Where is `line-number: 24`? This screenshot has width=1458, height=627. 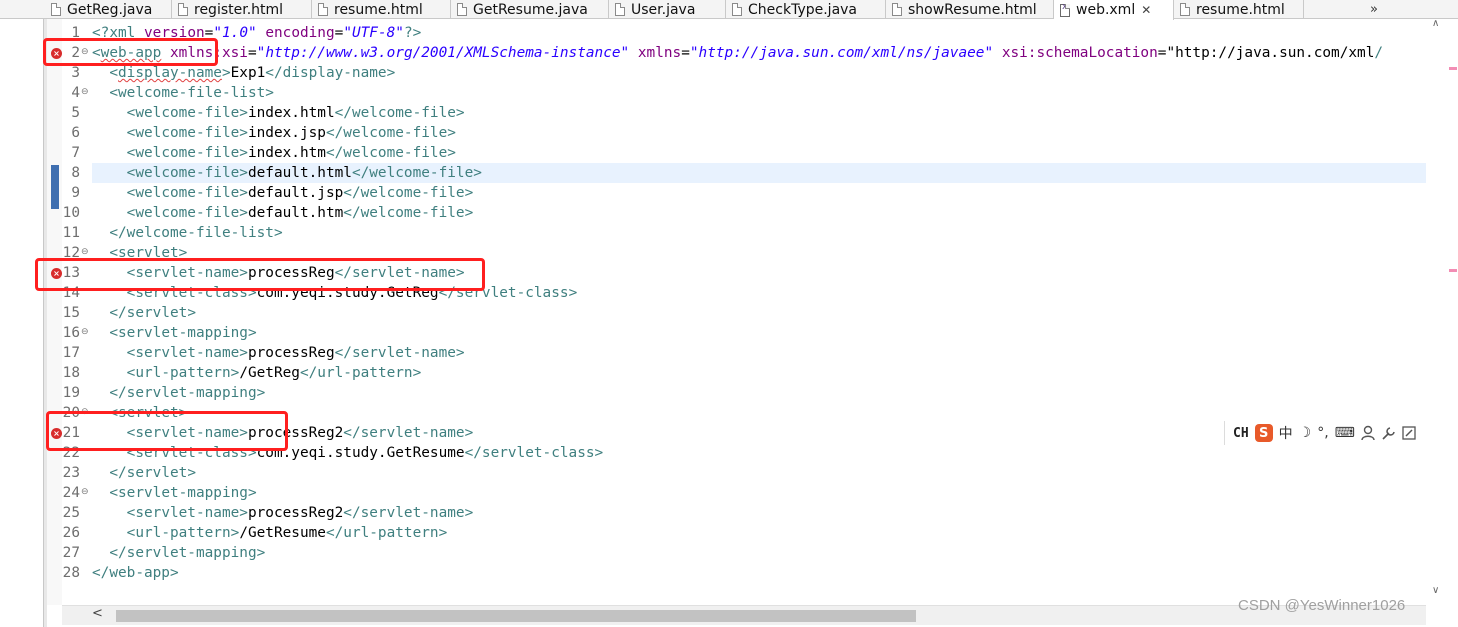
line-number: 24 is located at coordinates (71, 493).